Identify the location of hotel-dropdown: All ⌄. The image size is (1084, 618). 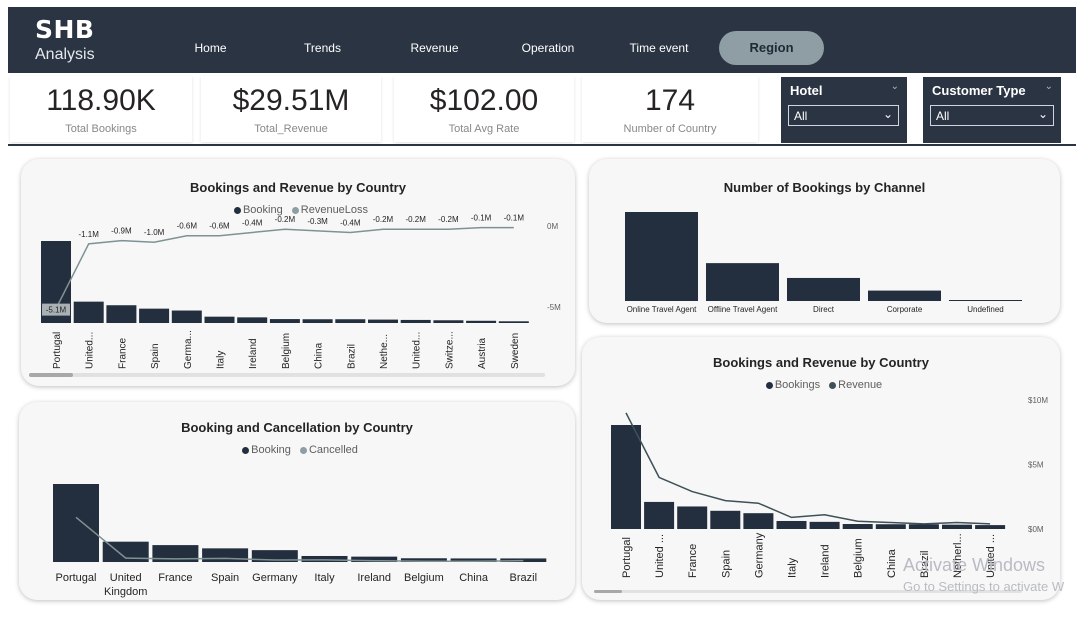
(843, 115).